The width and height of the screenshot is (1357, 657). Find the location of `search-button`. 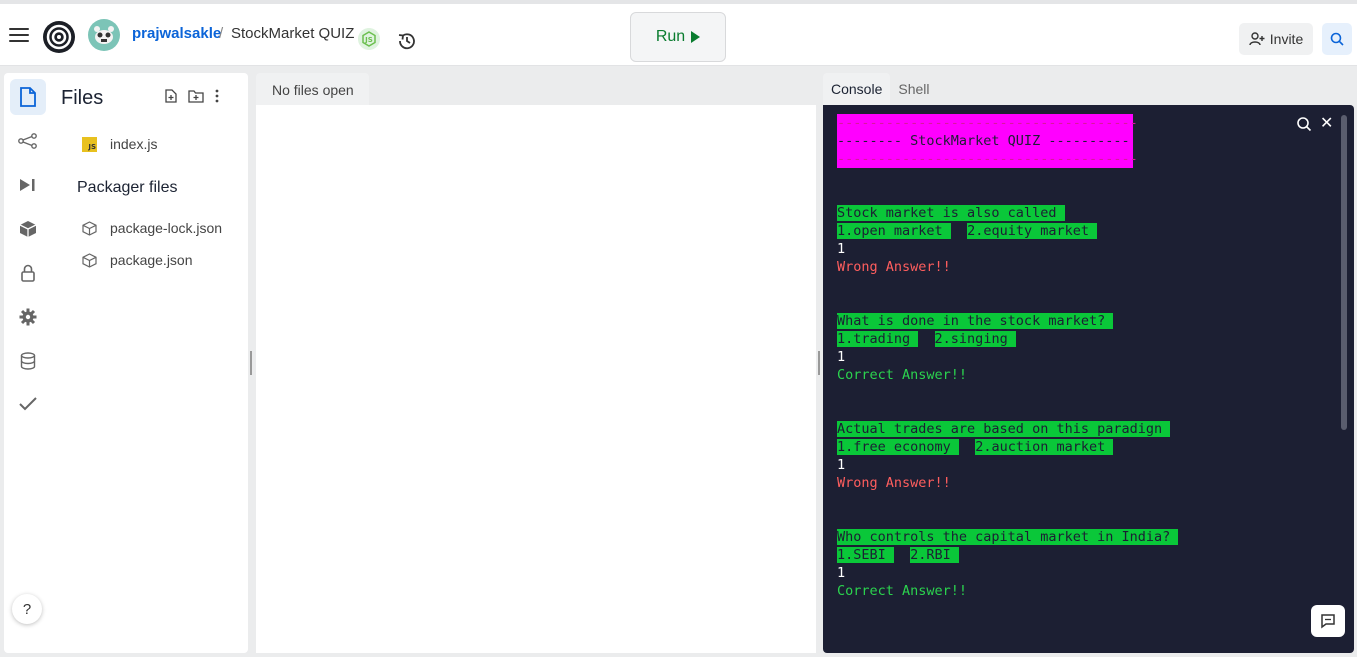

search-button is located at coordinates (1337, 39).